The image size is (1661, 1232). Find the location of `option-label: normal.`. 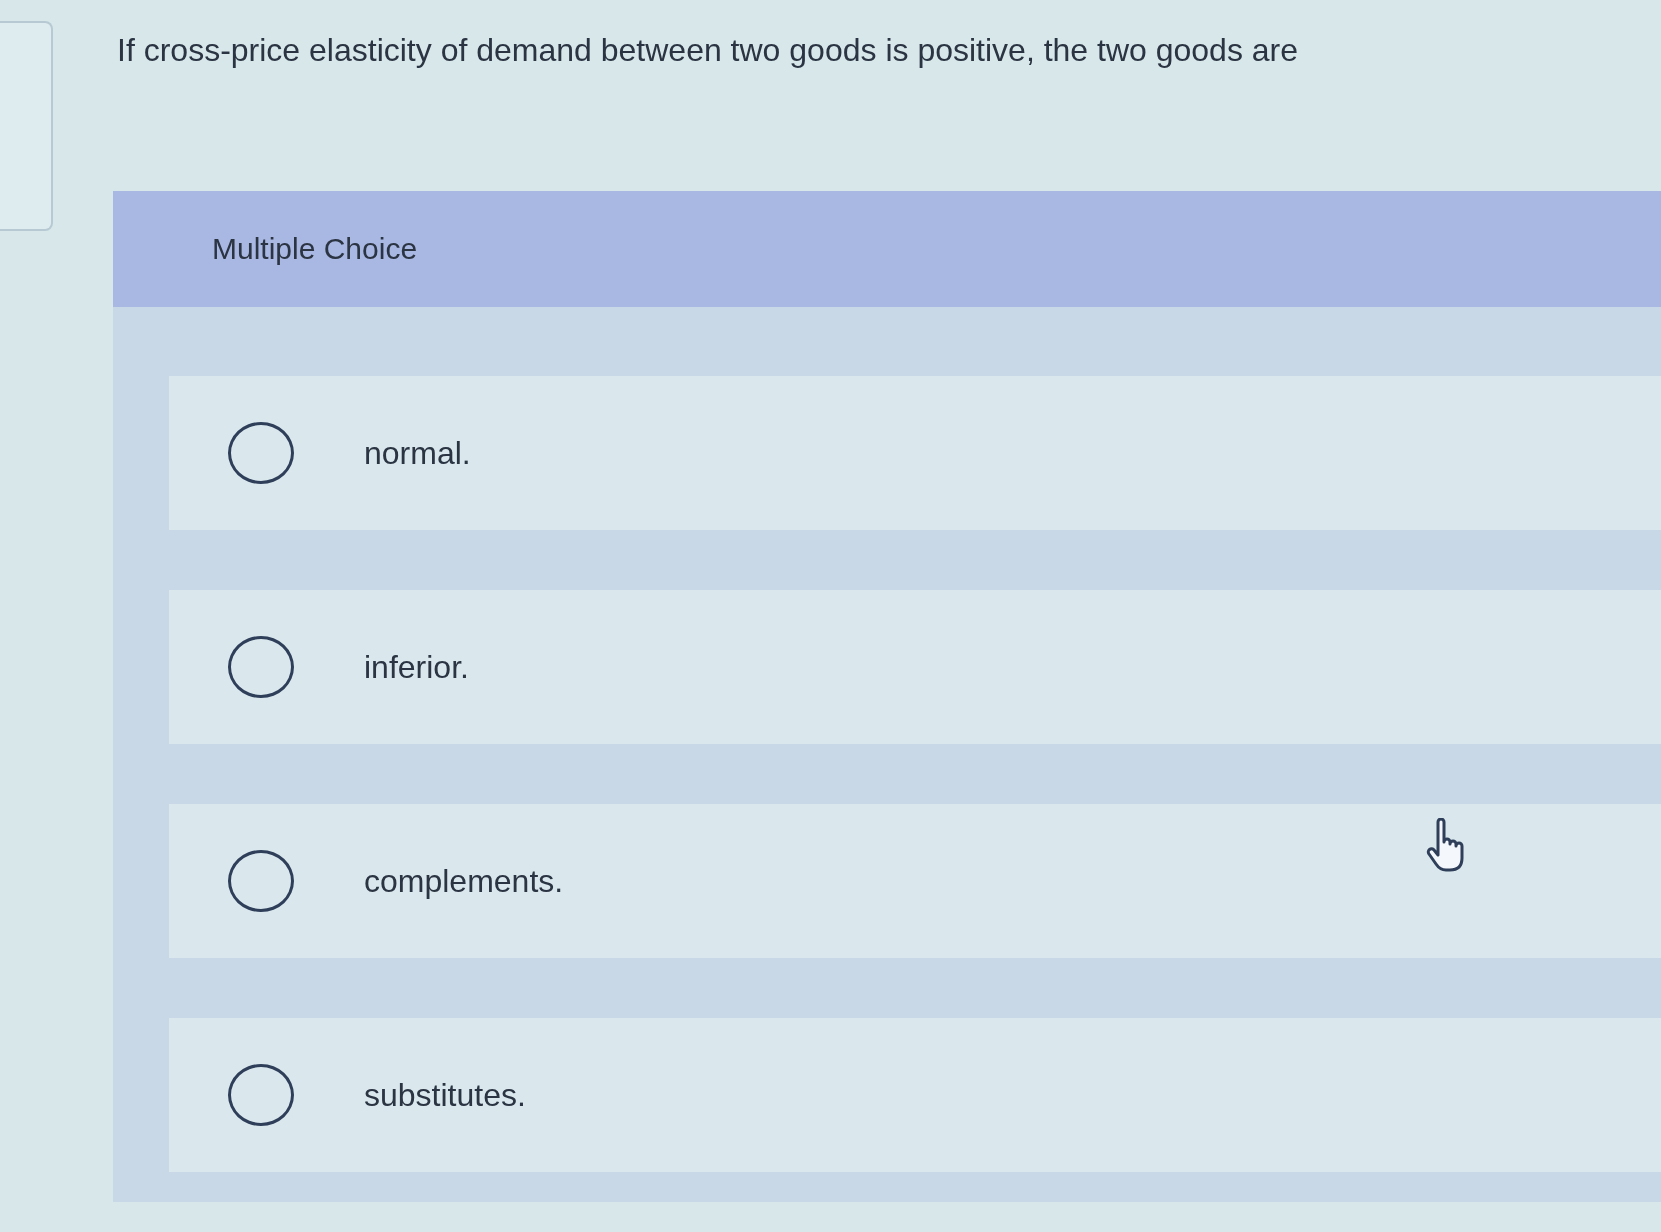

option-label: normal. is located at coordinates (417, 453).